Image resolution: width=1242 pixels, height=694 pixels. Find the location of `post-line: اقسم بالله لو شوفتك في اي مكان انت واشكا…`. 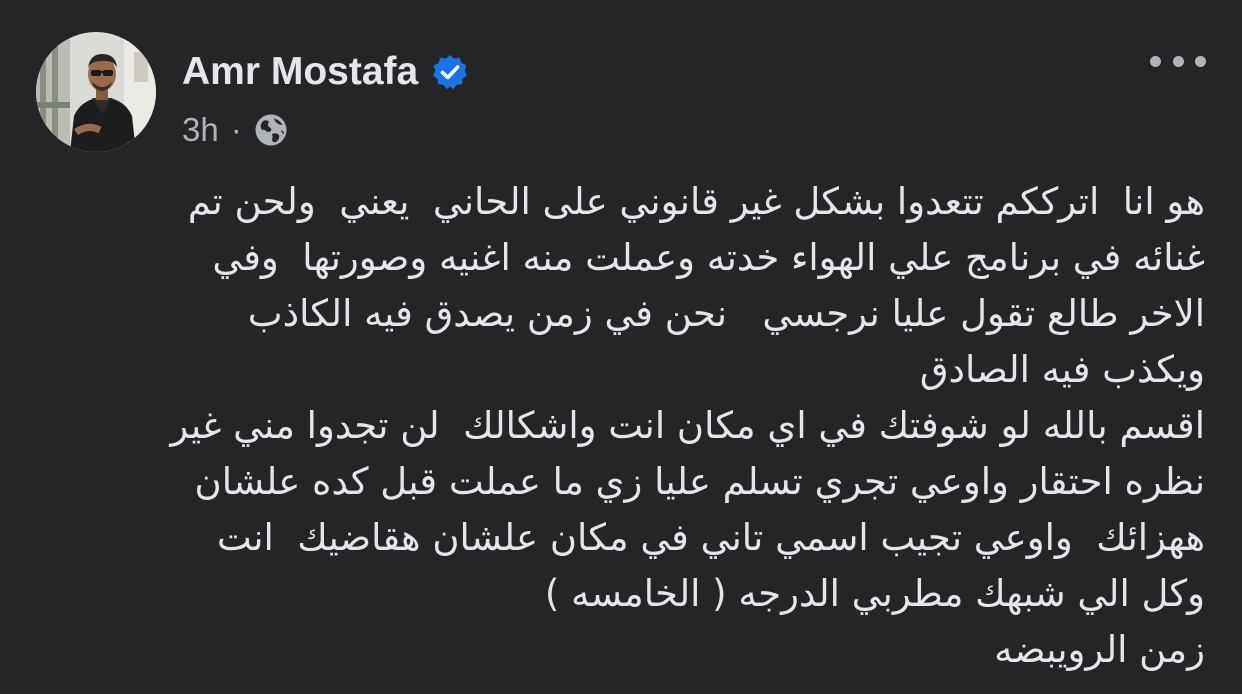

post-line: اقسم بالله لو شوفتك في اي مكان انت واشكا… is located at coordinates (687, 425).